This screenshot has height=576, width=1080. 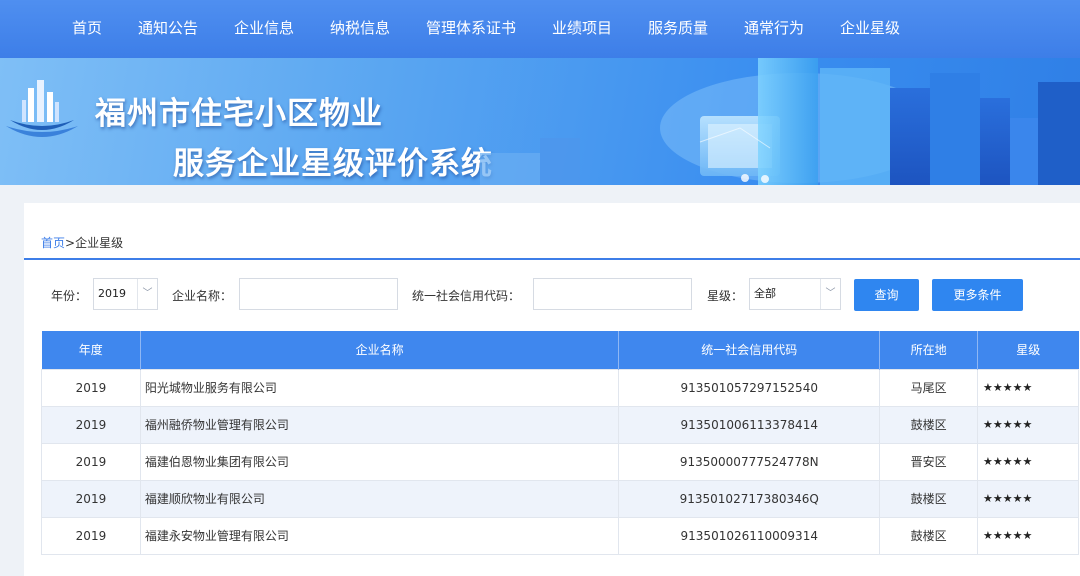 I want to click on nav-item-notice: 通知公告, so click(x=168, y=29).